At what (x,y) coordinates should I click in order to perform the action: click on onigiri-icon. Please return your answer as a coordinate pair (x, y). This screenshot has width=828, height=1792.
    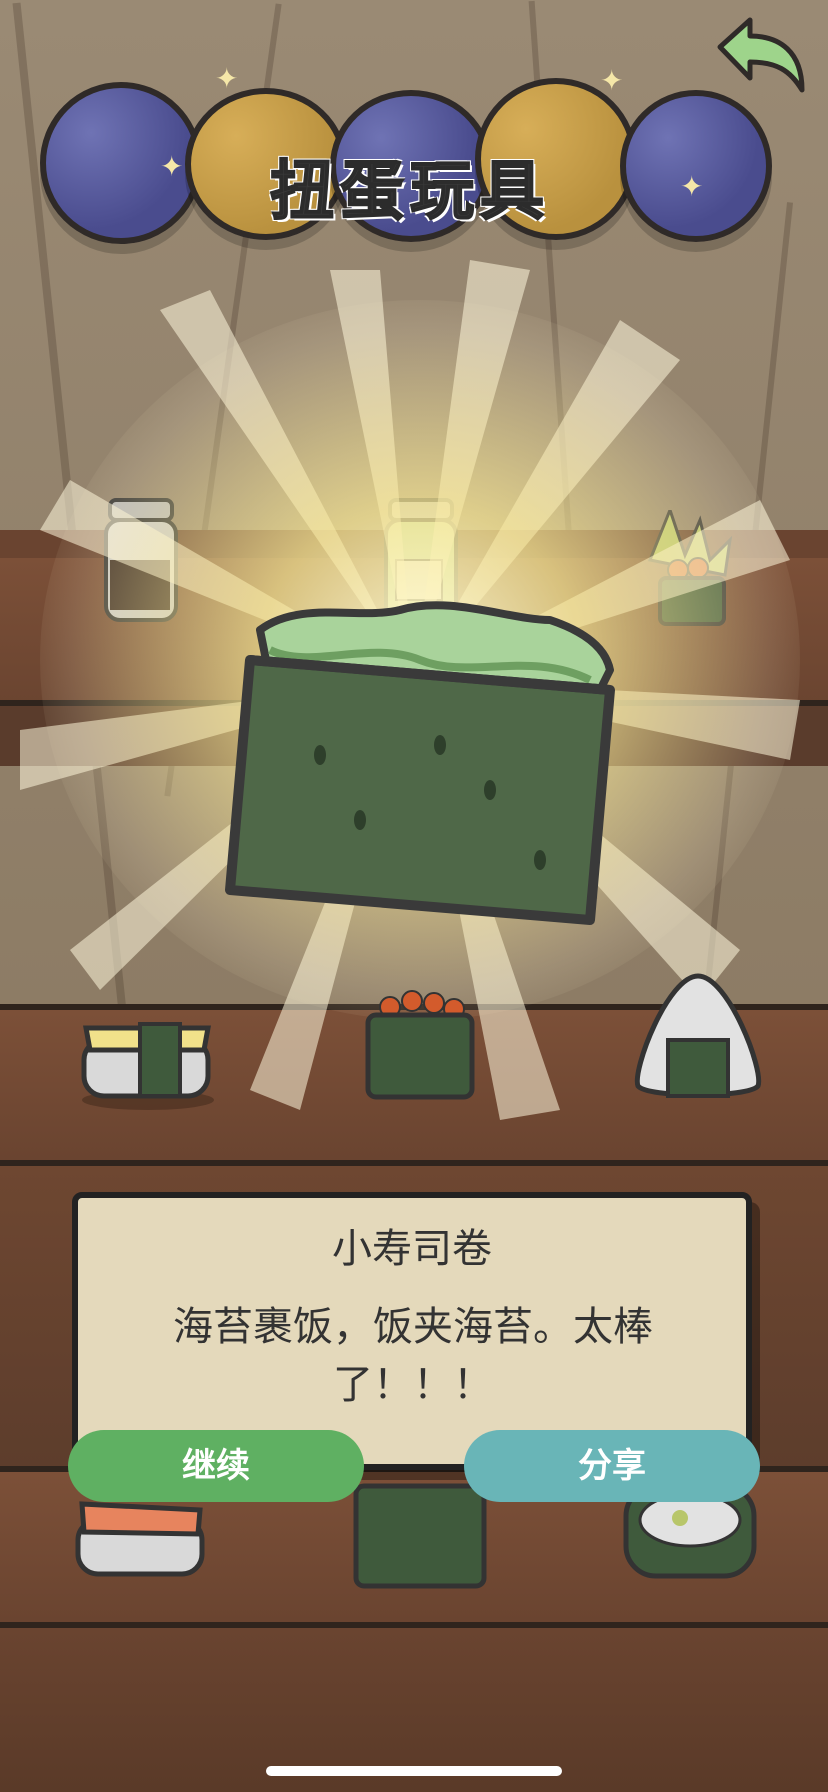
    Looking at the image, I should click on (698, 1035).